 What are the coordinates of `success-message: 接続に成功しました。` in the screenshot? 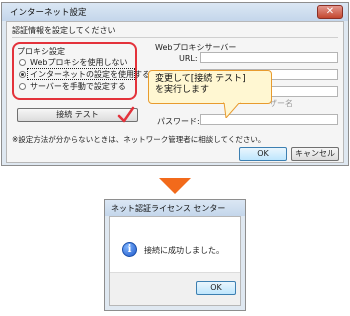 It's located at (184, 250).